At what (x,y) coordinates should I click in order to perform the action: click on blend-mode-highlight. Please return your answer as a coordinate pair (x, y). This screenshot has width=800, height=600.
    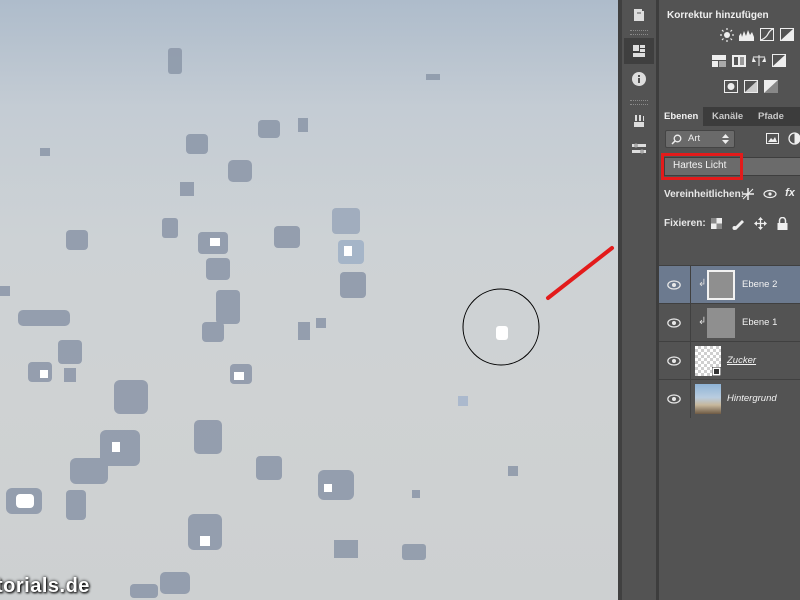
    Looking at the image, I should click on (702, 166).